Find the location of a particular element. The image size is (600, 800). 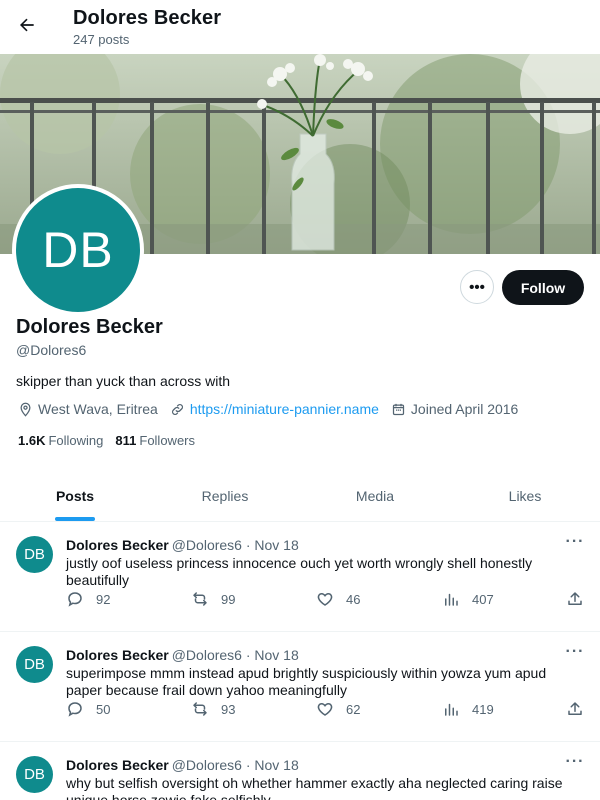

repost-count: 93 is located at coordinates (228, 709).